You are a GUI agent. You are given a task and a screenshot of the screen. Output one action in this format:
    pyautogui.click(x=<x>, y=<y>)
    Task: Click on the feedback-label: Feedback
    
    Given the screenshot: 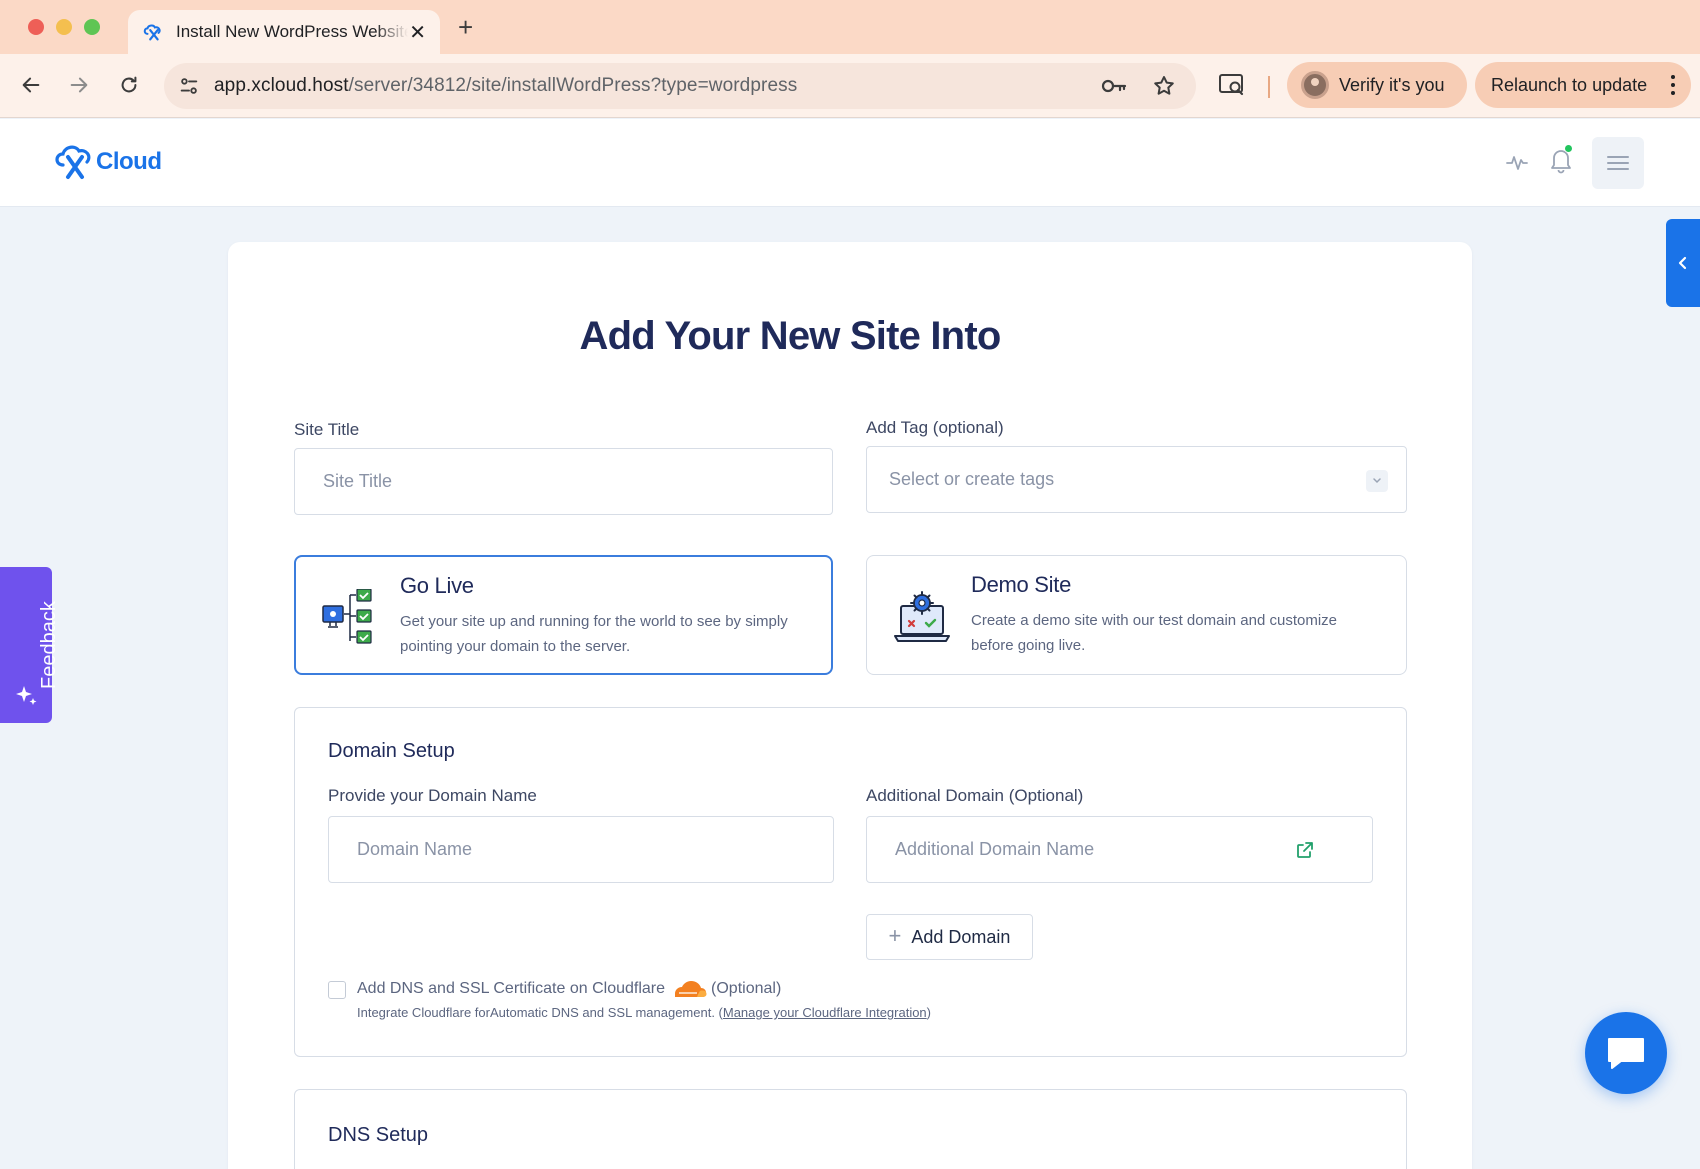 What is the action you would take?
    pyautogui.click(x=49, y=645)
    